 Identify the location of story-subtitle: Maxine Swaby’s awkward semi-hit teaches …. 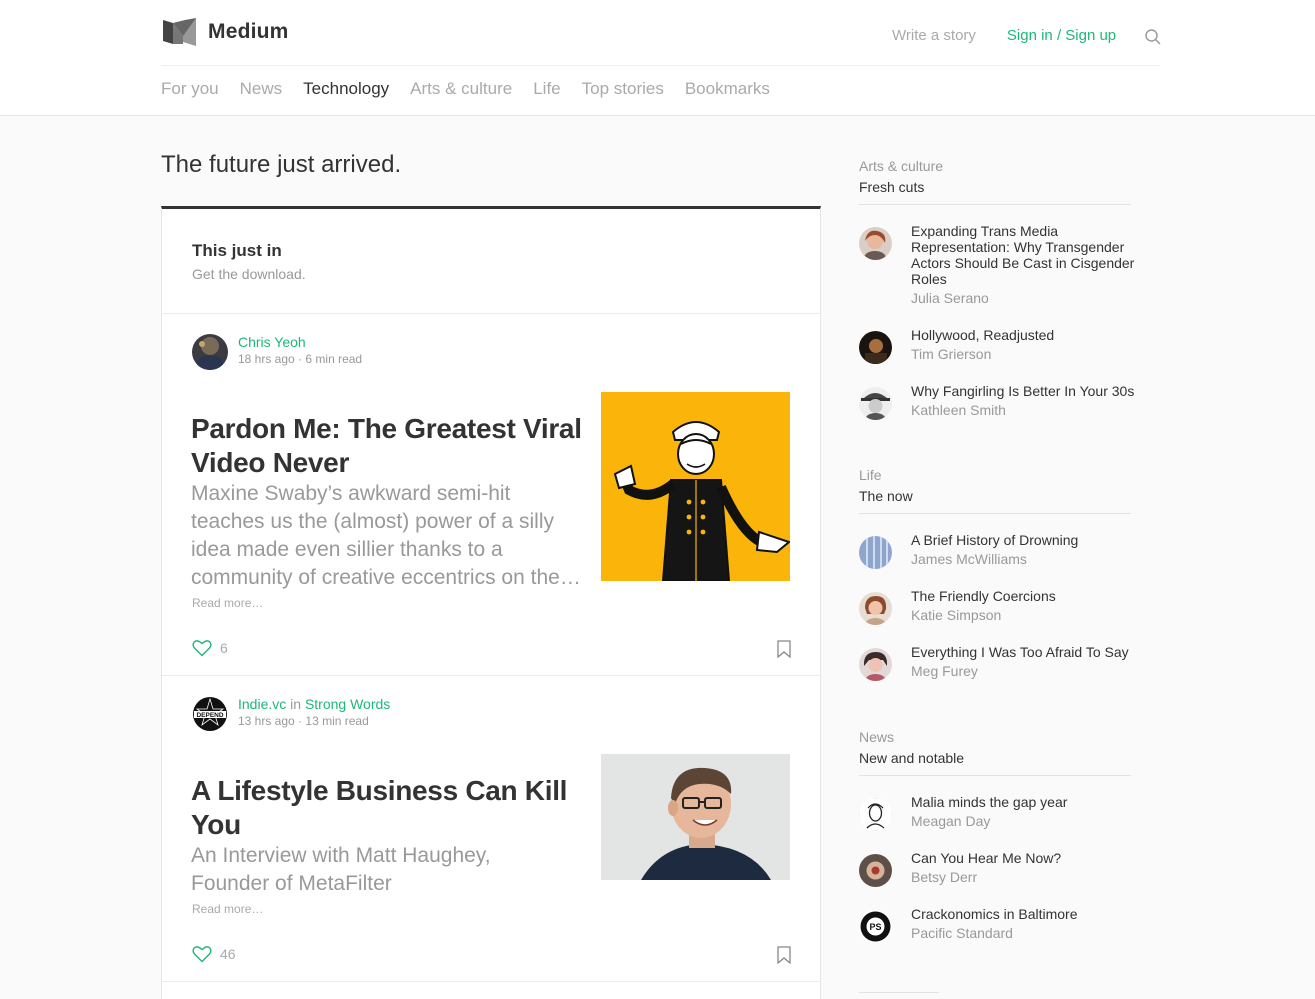
(388, 536).